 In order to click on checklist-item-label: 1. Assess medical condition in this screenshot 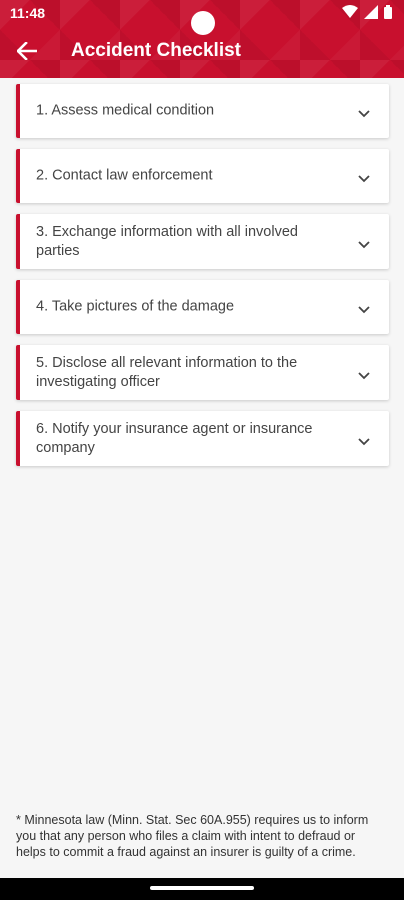, I will do `click(125, 110)`.